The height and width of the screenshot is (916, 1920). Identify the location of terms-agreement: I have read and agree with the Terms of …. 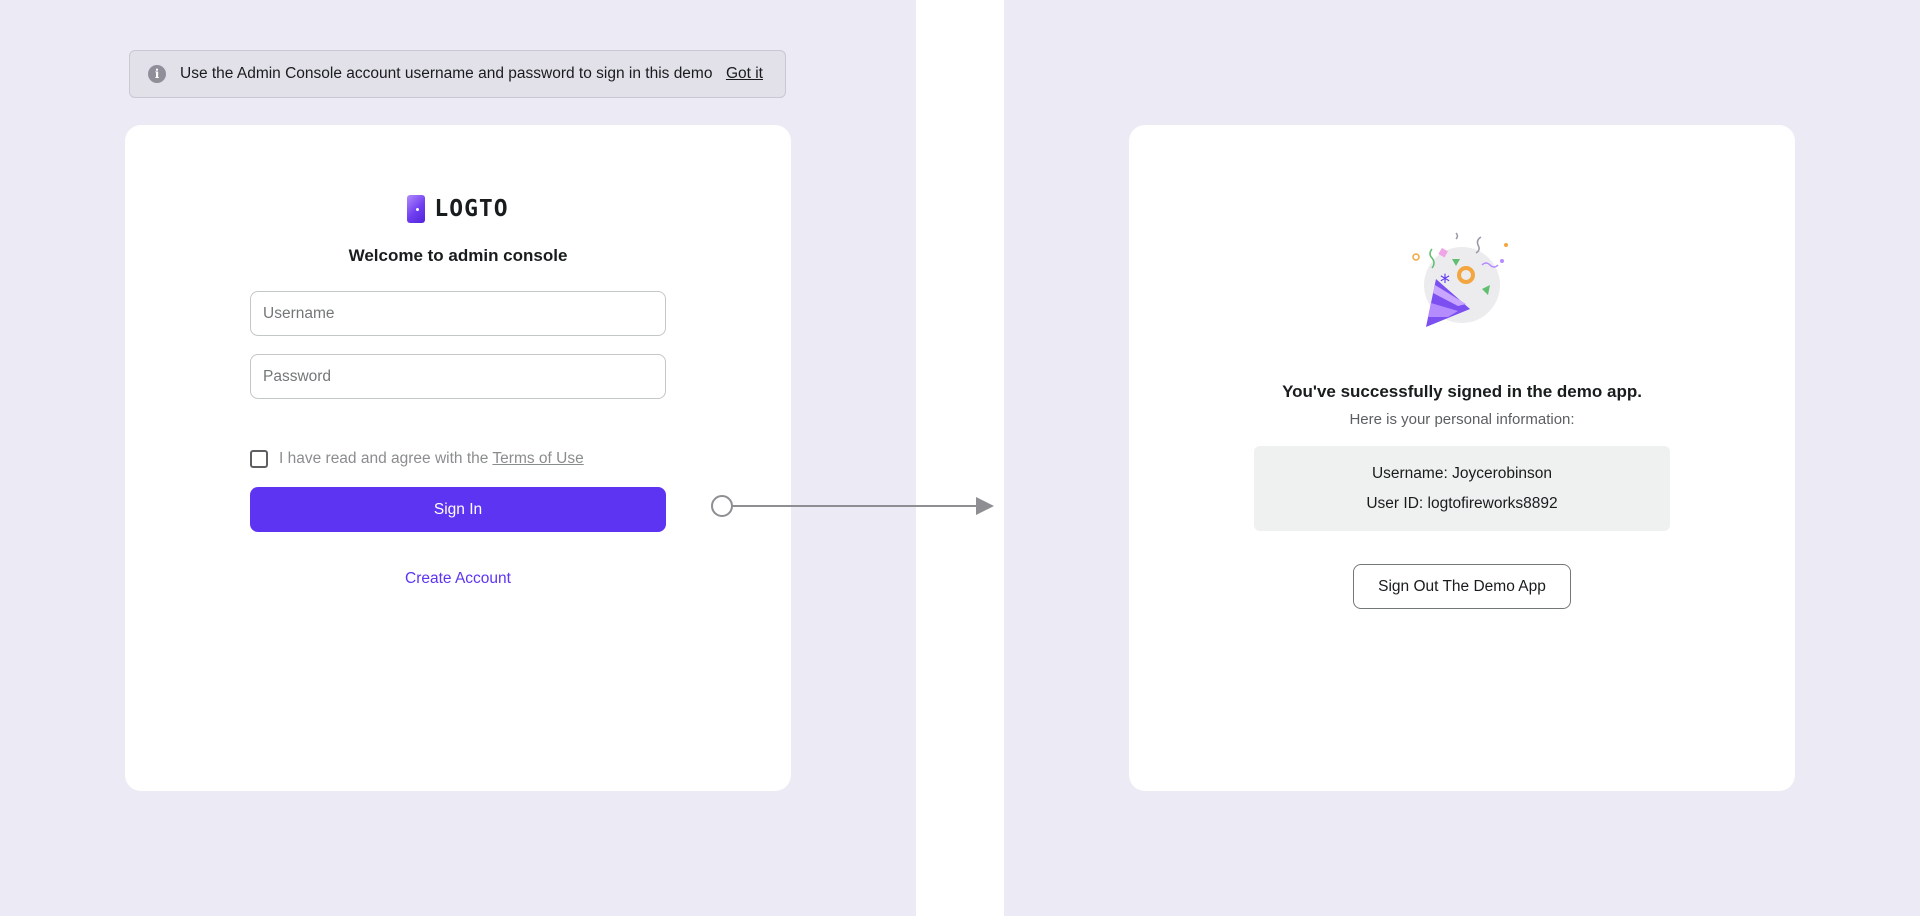
(417, 459).